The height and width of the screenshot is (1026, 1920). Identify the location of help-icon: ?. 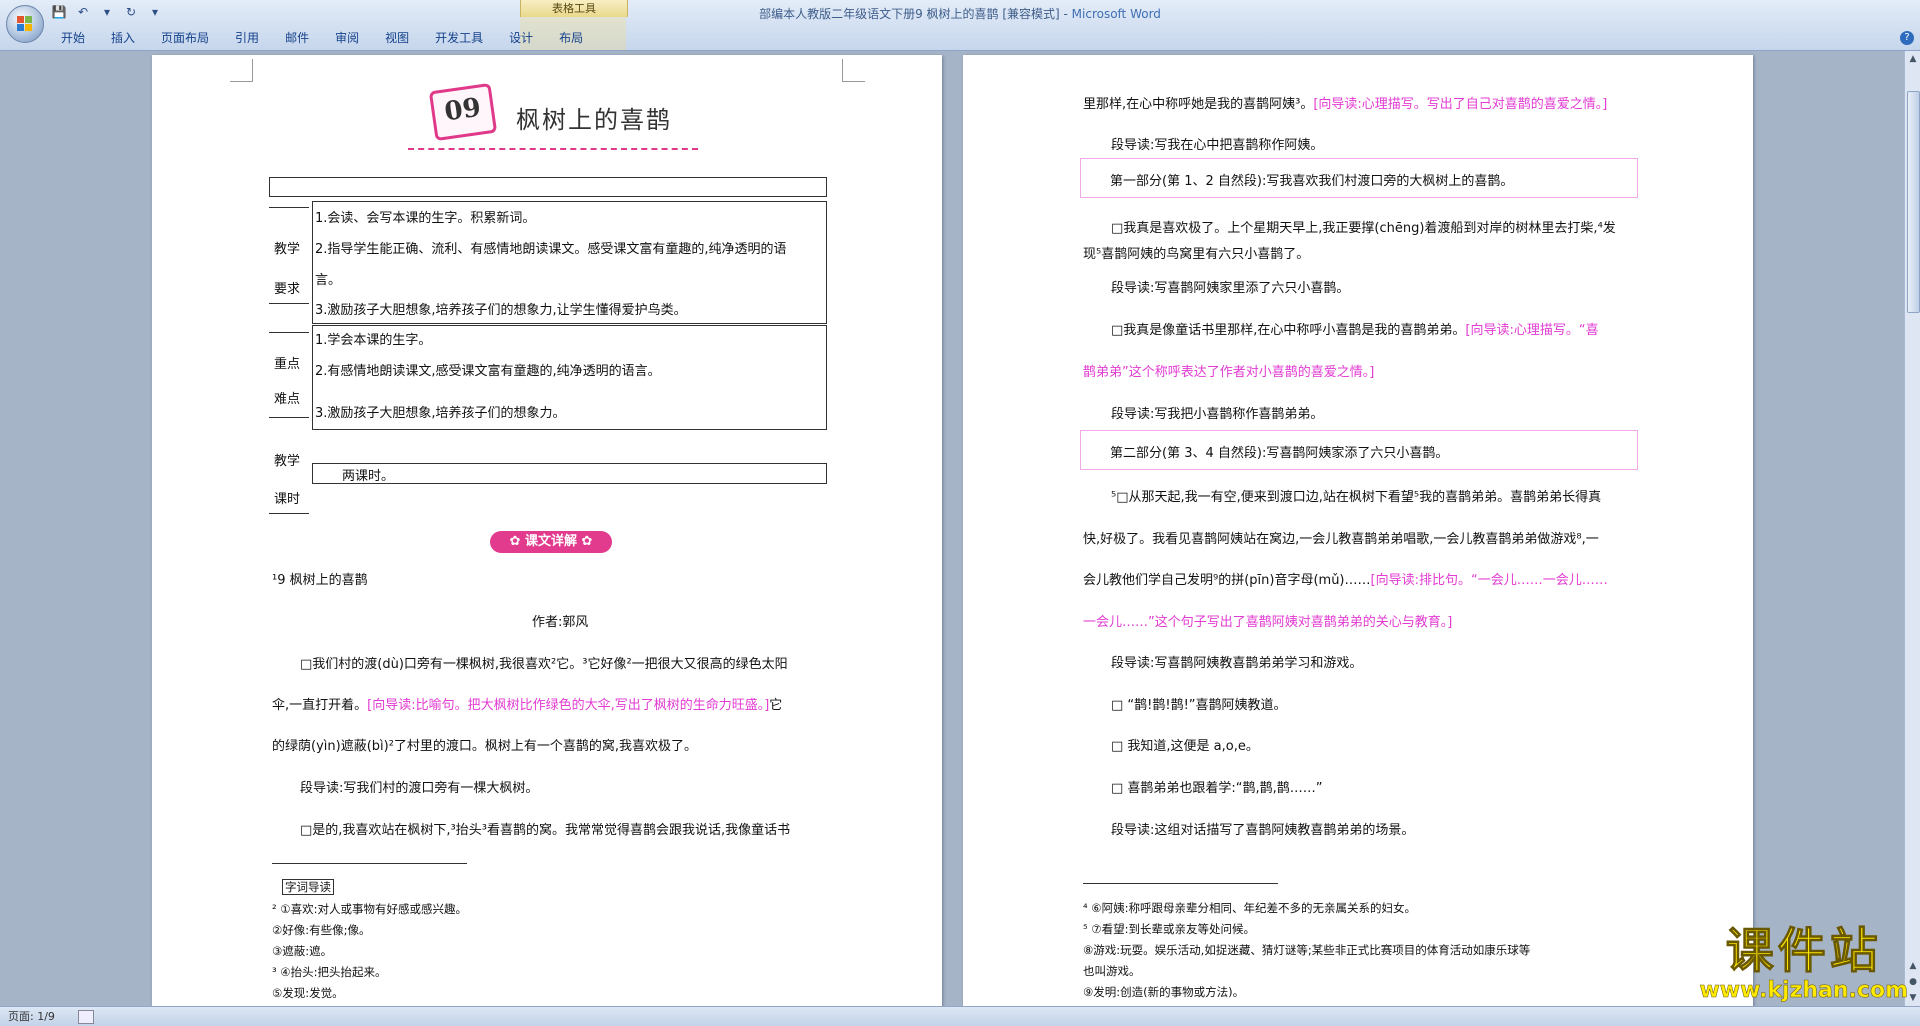
(1907, 38).